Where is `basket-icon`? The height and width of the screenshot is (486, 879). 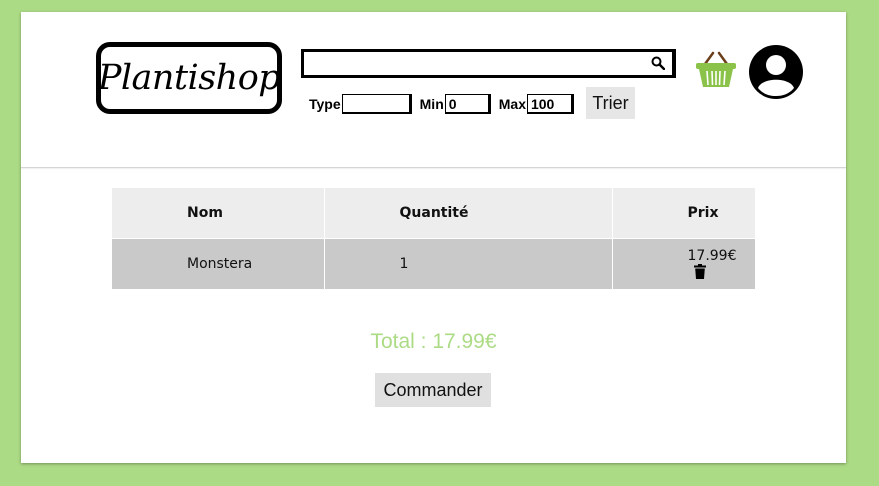 basket-icon is located at coordinates (716, 70).